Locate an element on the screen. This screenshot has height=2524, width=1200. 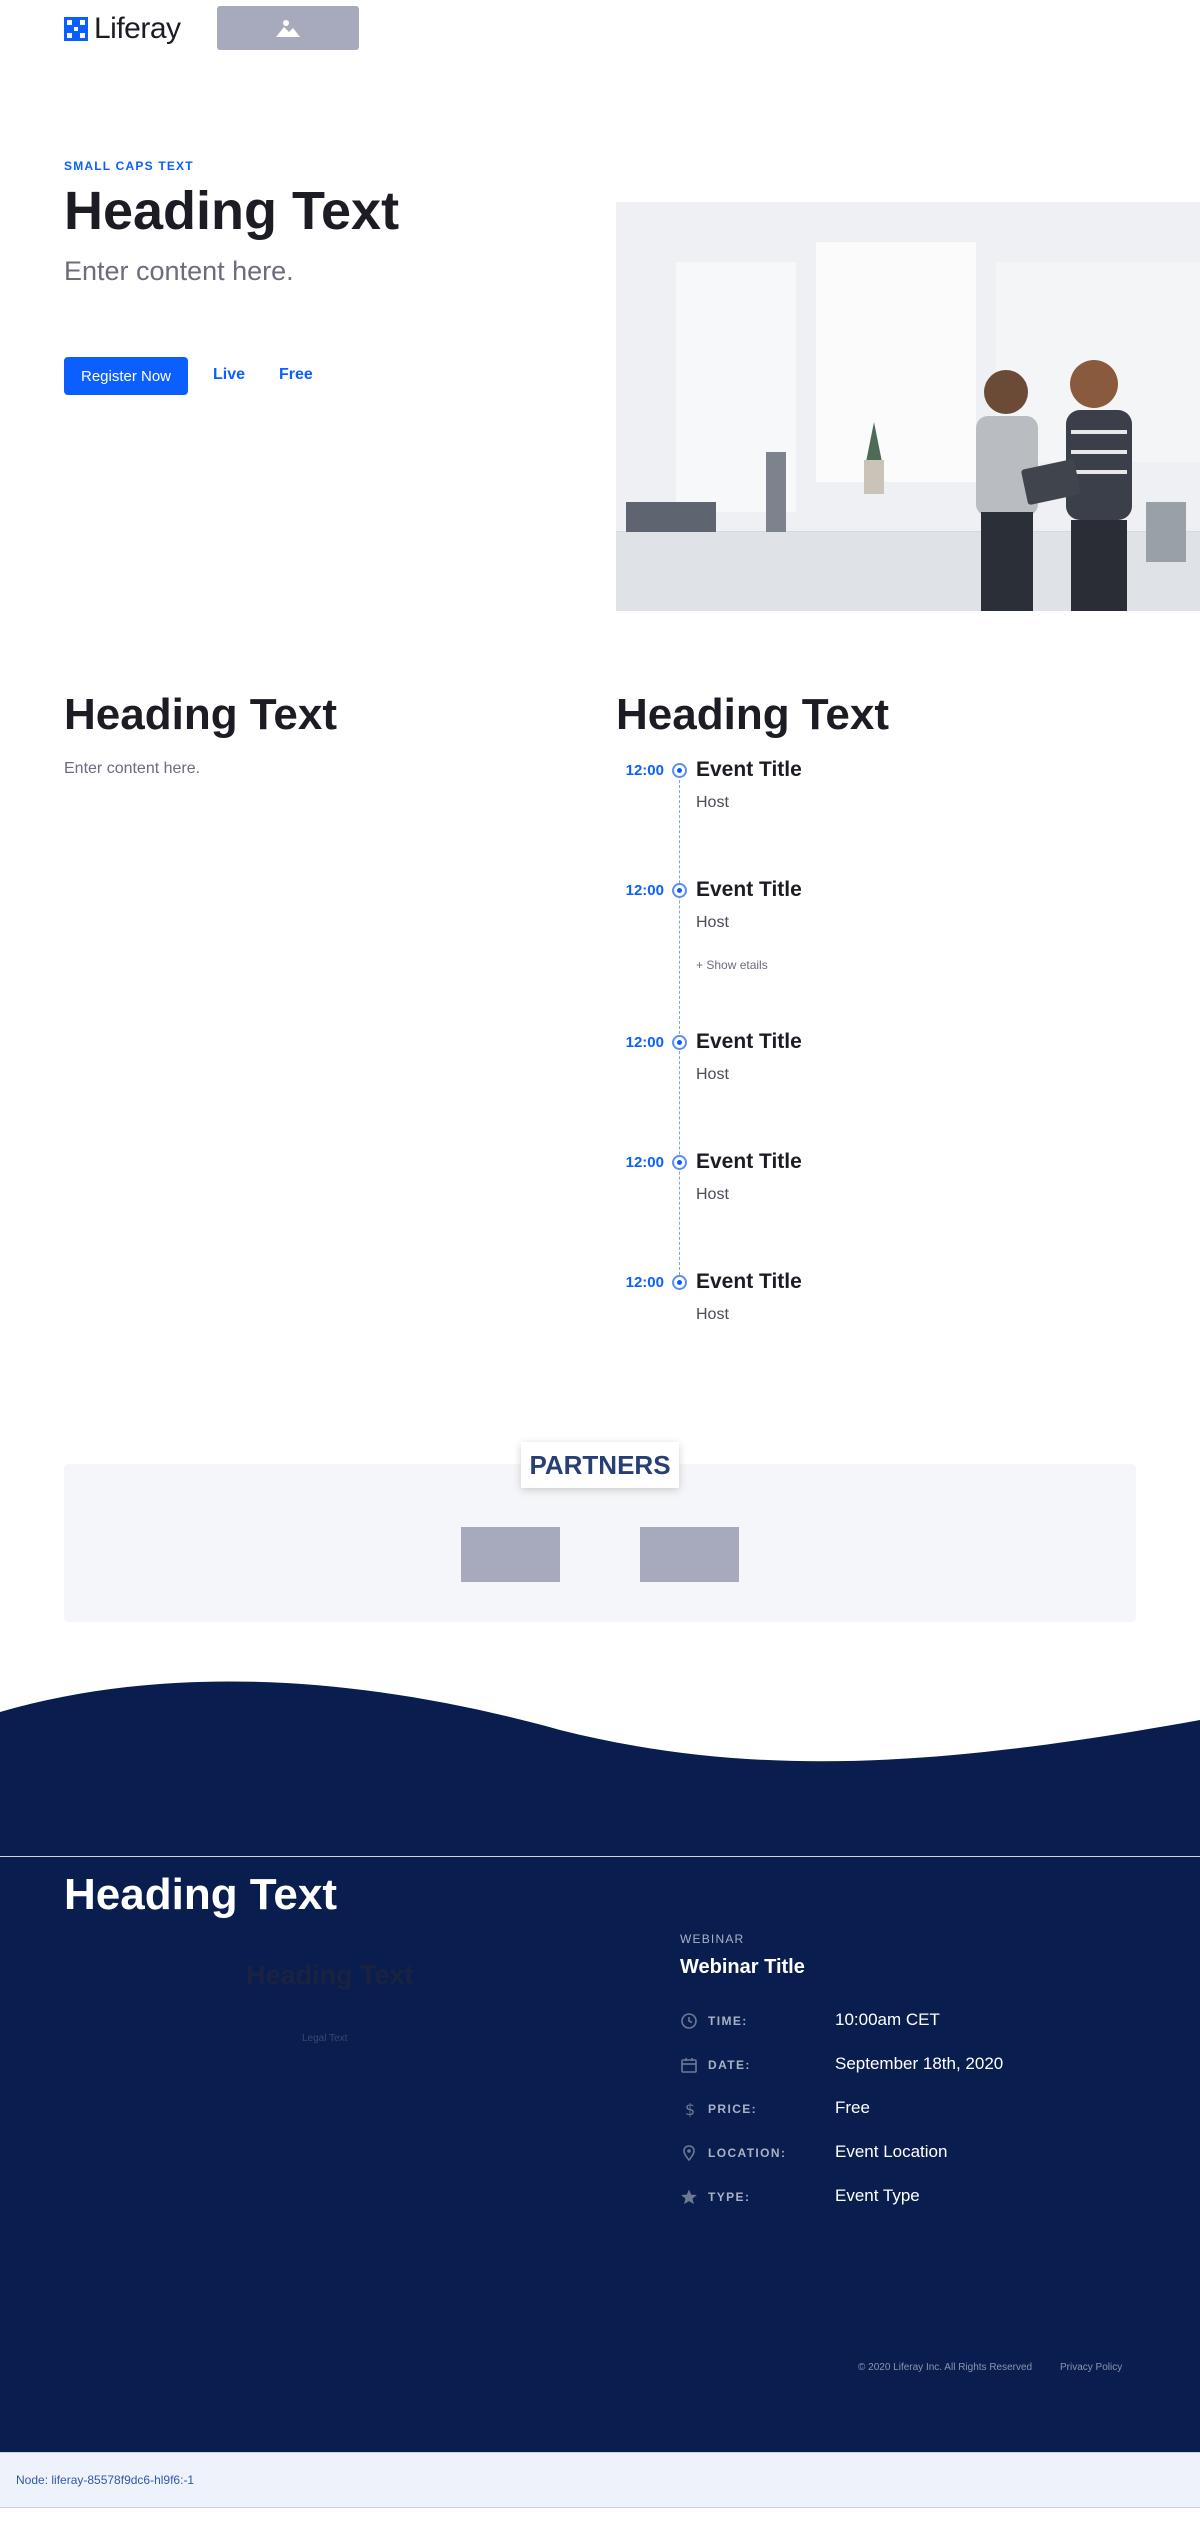
hero-subtitle: Enter content here. is located at coordinates (179, 271).